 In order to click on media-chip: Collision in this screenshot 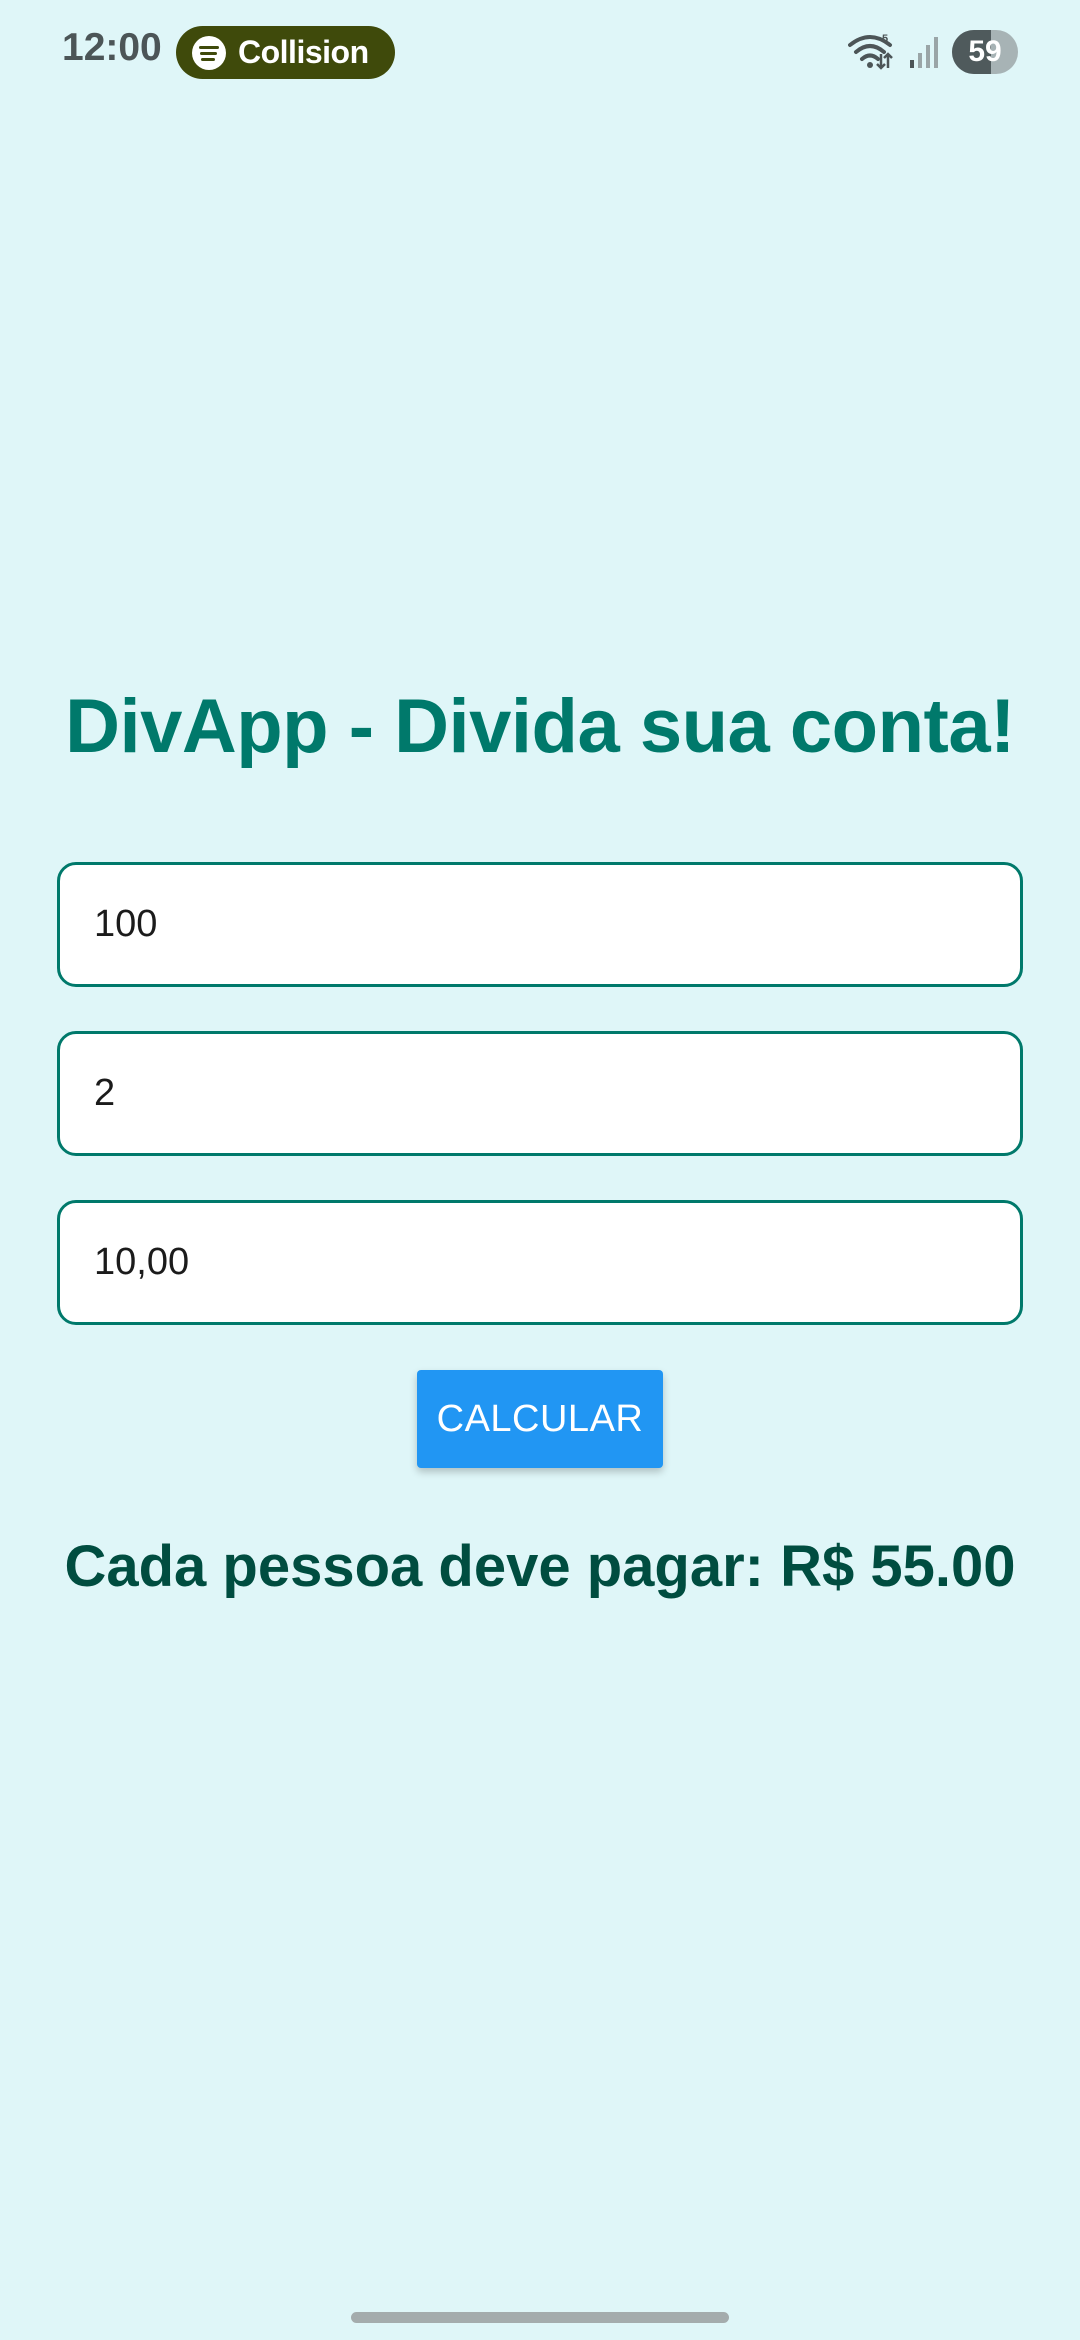, I will do `click(285, 52)`.